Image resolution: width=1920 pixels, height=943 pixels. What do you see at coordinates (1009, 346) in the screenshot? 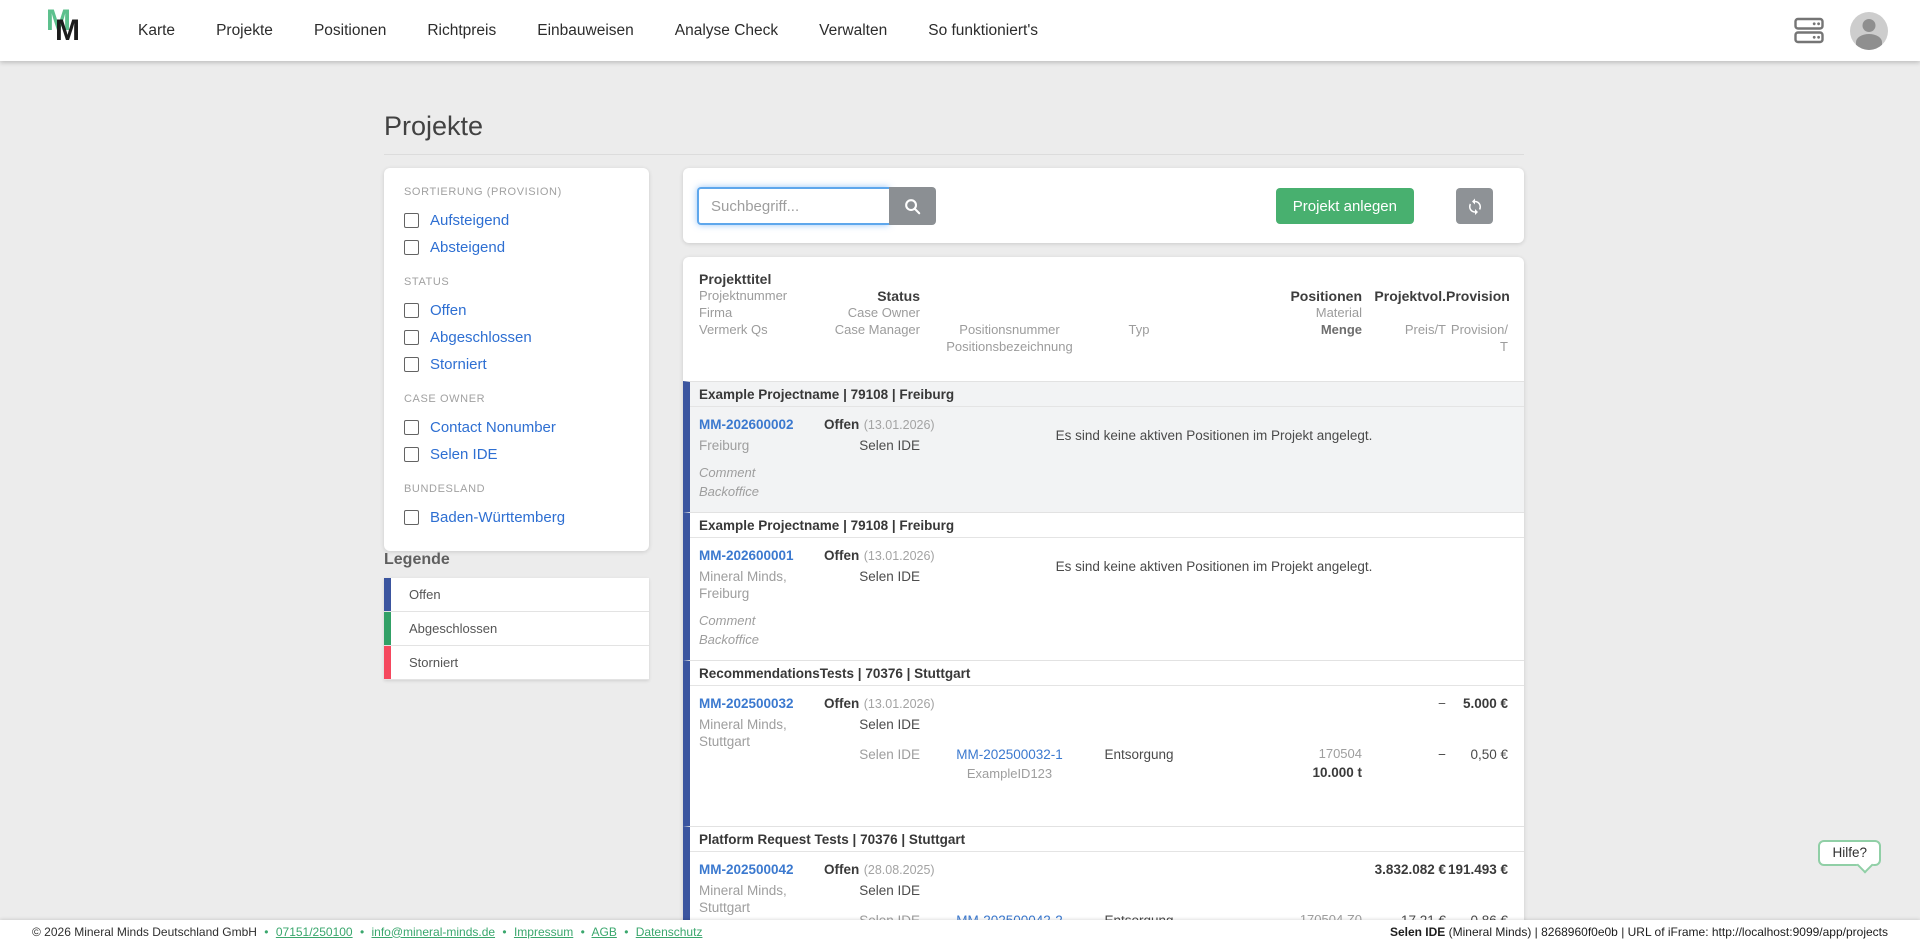
I see `col-positionsbezeichnung: Positionsbezeichnung` at bounding box center [1009, 346].